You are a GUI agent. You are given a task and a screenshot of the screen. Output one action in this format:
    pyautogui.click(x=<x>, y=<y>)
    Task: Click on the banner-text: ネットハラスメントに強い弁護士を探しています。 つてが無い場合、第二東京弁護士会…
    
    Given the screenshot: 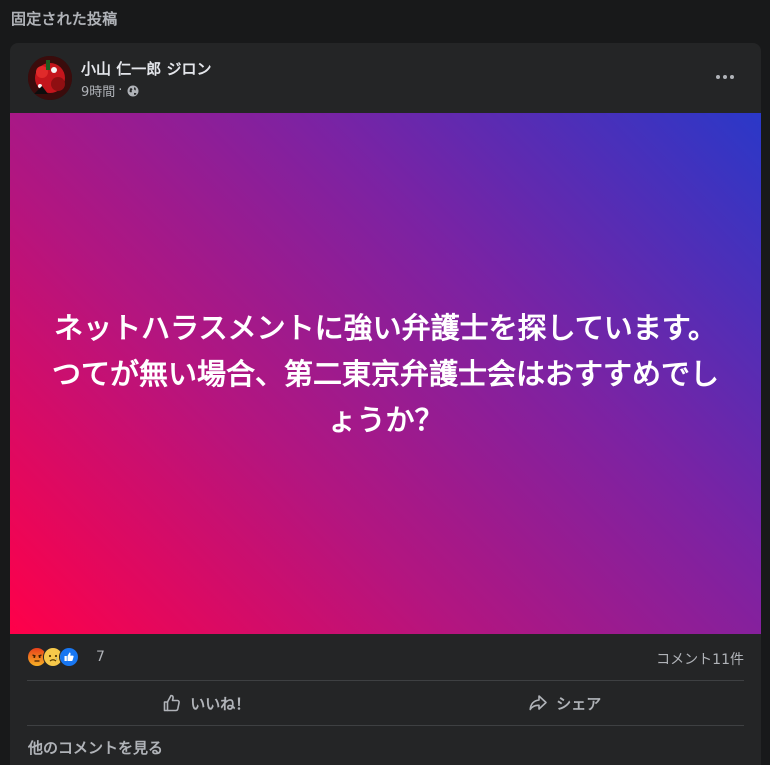 What is the action you would take?
    pyautogui.click(x=385, y=373)
    